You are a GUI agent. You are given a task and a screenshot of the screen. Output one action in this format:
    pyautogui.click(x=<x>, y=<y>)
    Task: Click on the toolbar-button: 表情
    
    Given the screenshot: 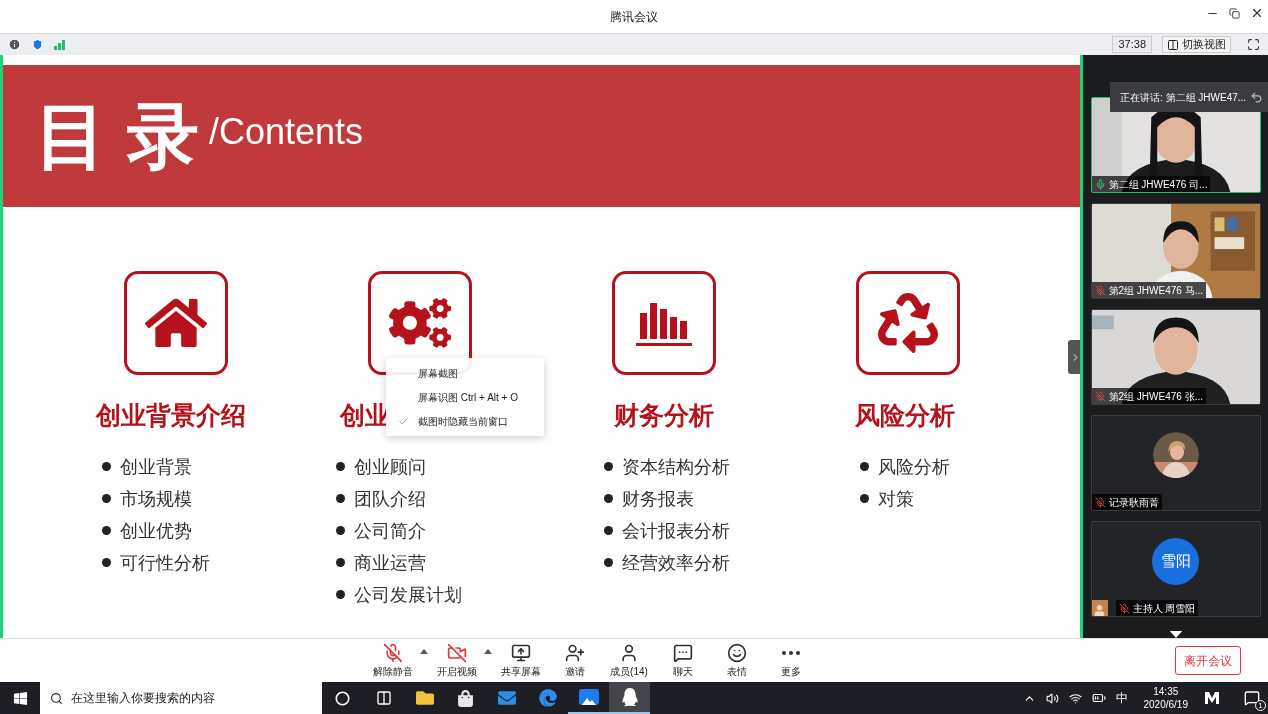 What is the action you would take?
    pyautogui.click(x=737, y=660)
    